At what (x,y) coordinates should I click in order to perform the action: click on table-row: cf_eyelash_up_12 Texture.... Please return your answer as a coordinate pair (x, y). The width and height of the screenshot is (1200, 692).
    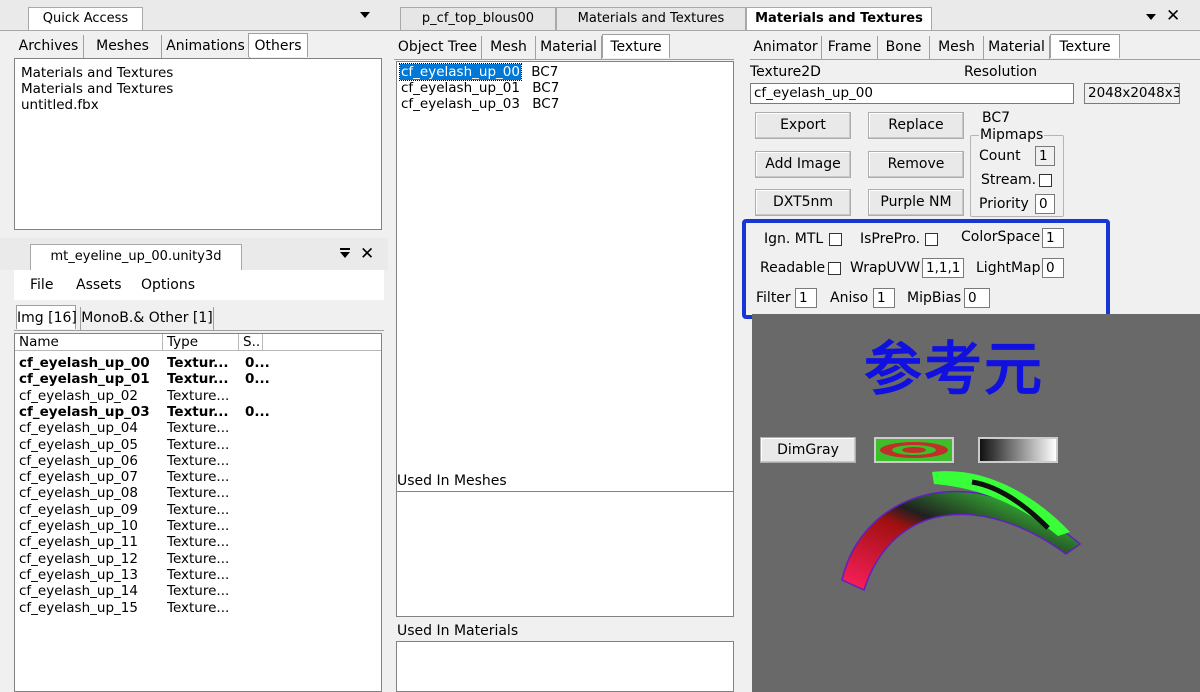
    Looking at the image, I should click on (195, 559).